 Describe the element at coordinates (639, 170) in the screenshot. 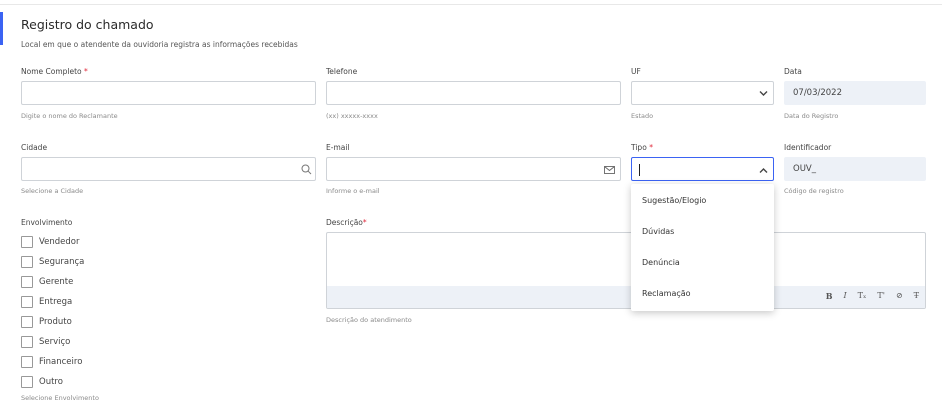

I see `text-caret` at that location.